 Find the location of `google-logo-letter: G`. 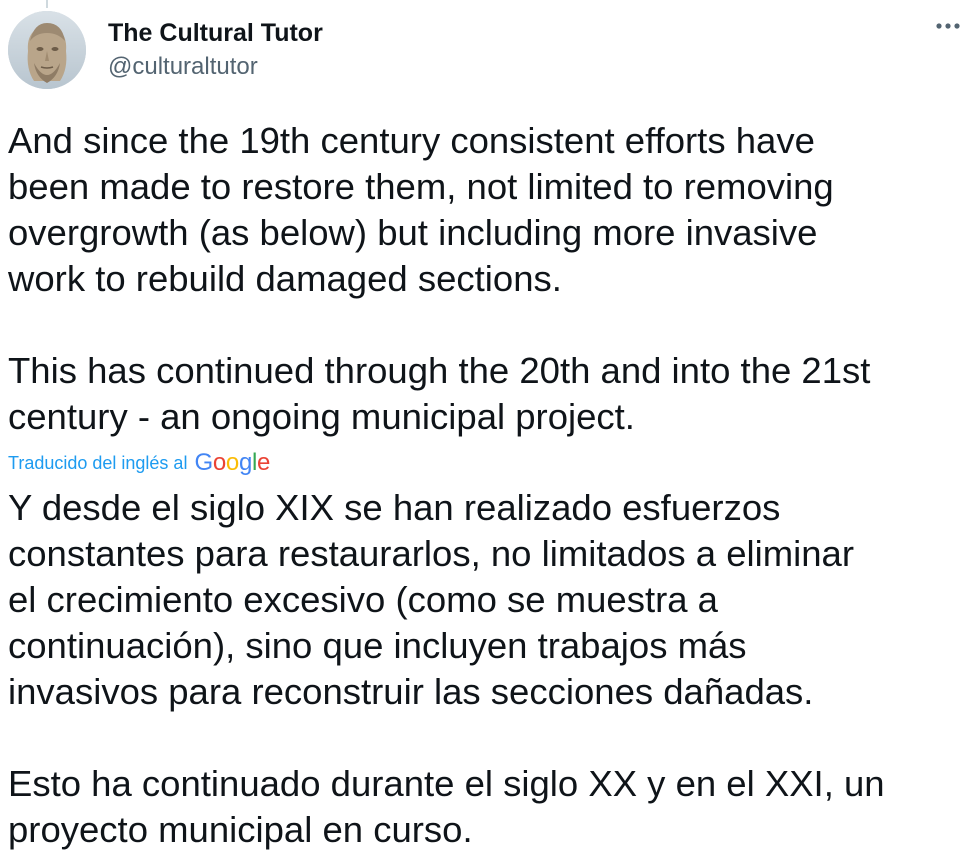

google-logo-letter: G is located at coordinates (203, 462).